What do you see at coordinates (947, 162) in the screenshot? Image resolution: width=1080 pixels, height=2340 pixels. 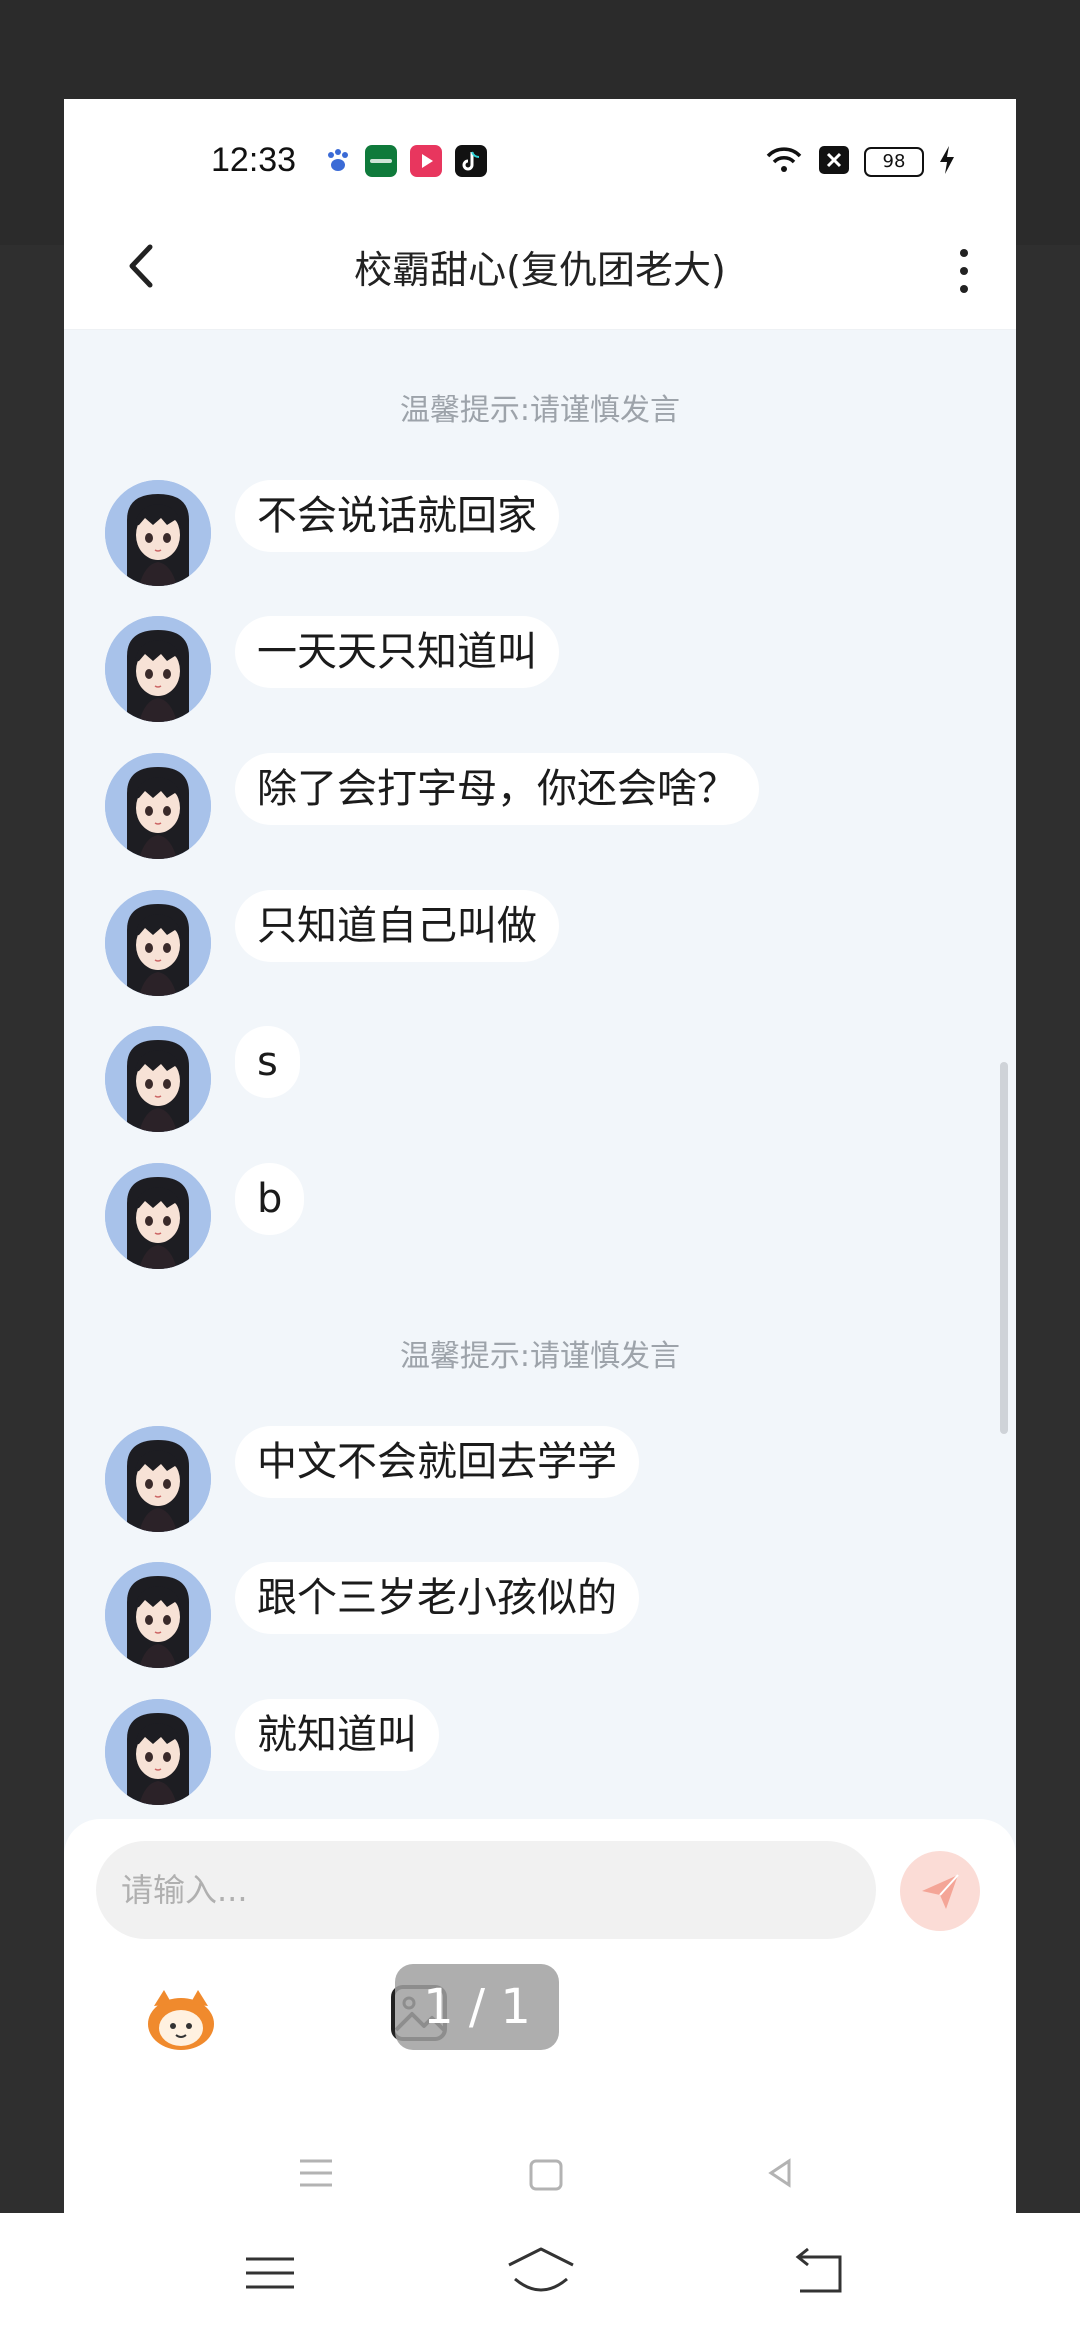 I see `charging-icon` at bounding box center [947, 162].